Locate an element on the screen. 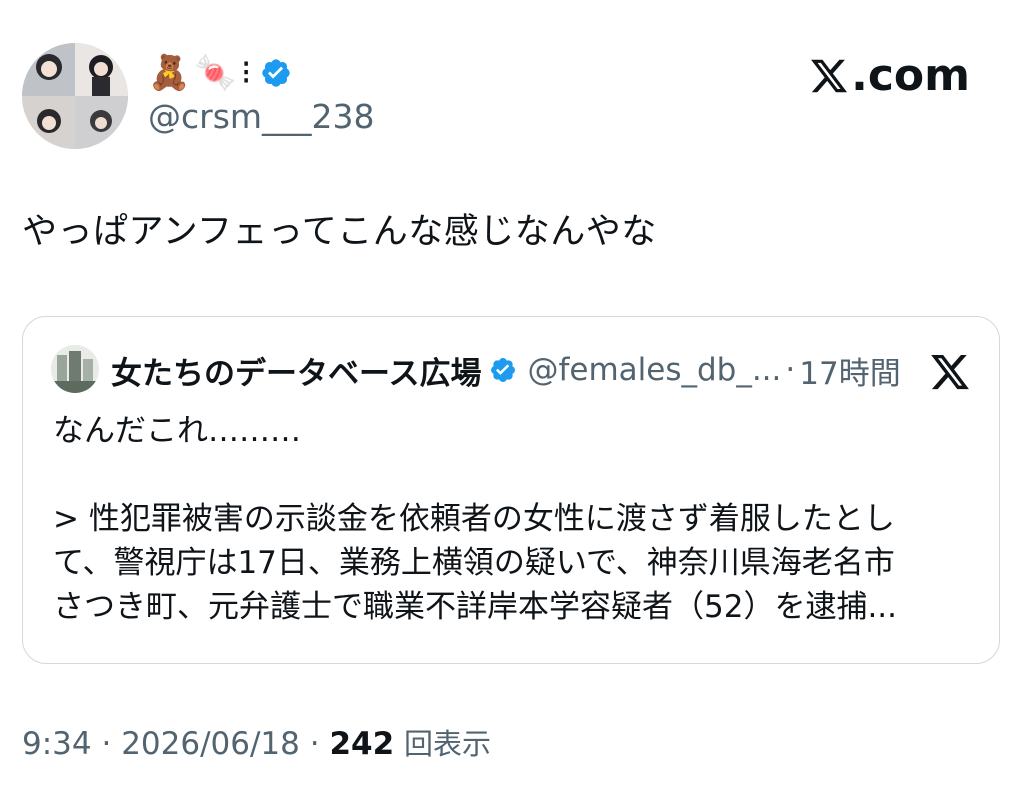 Image resolution: width=1024 pixels, height=799 pixels. quote-body-line: て、警視庁は17日、業務上横領の疑いで、神奈川県海老名市 is located at coordinates (474, 563).